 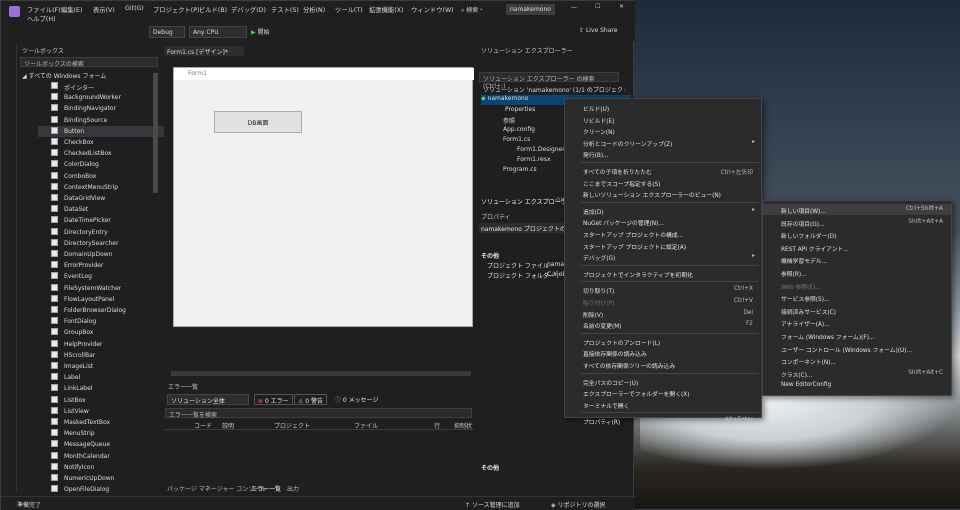 I want to click on context-menu-item: 追加(D) ▸, so click(x=663, y=210).